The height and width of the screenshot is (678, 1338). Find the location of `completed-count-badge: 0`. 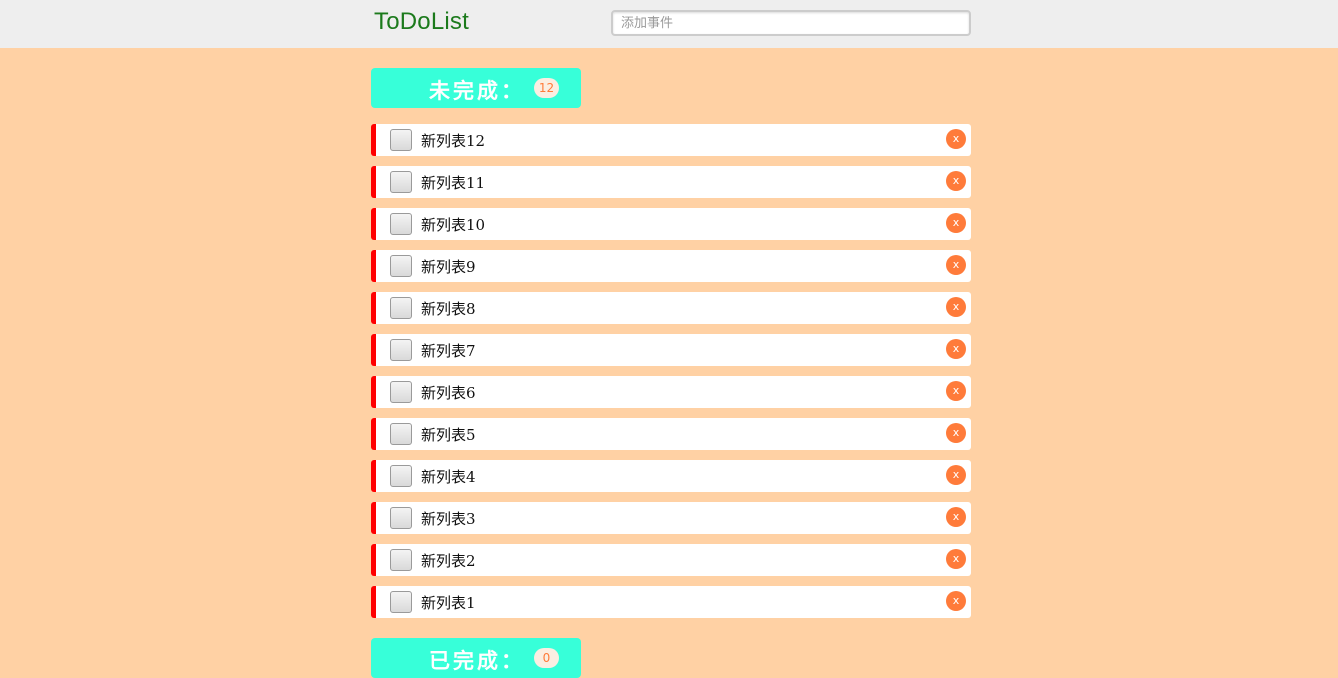

completed-count-badge: 0 is located at coordinates (546, 658).